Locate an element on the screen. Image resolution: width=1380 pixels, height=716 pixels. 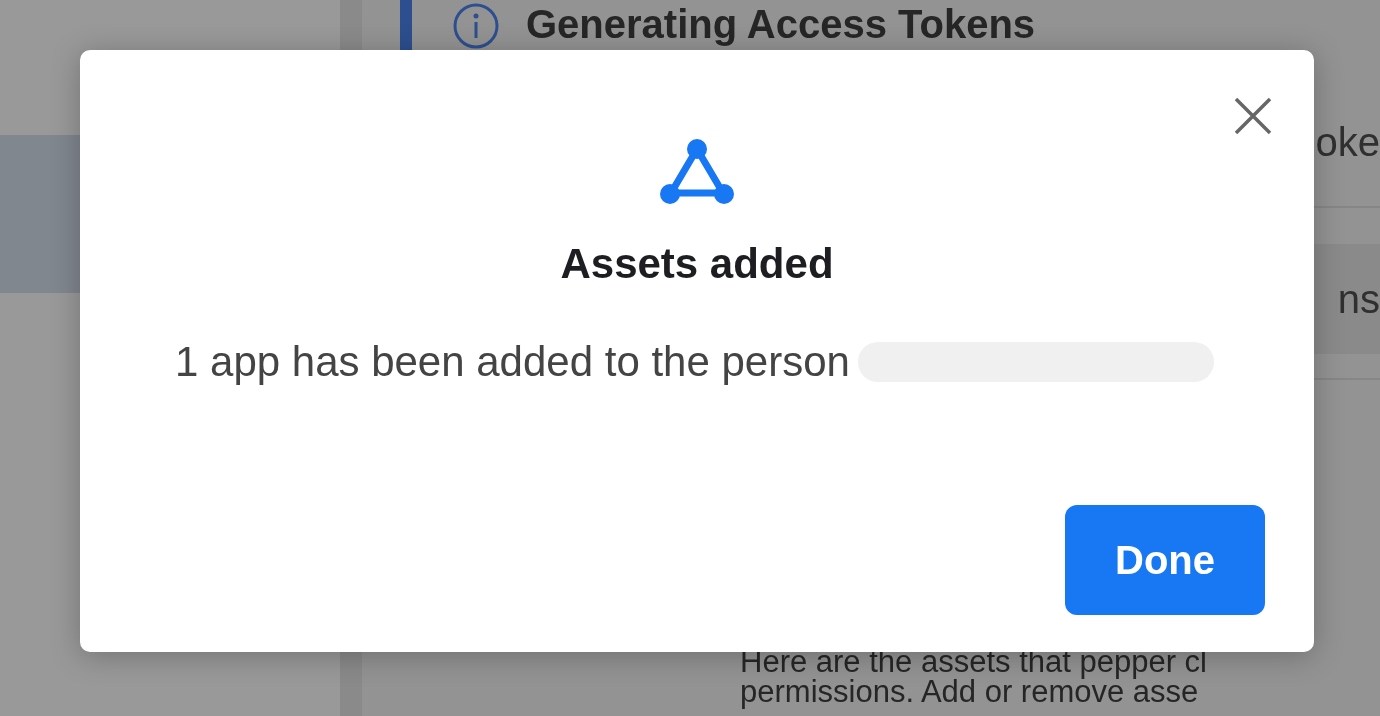
network-icon is located at coordinates (697, 172).